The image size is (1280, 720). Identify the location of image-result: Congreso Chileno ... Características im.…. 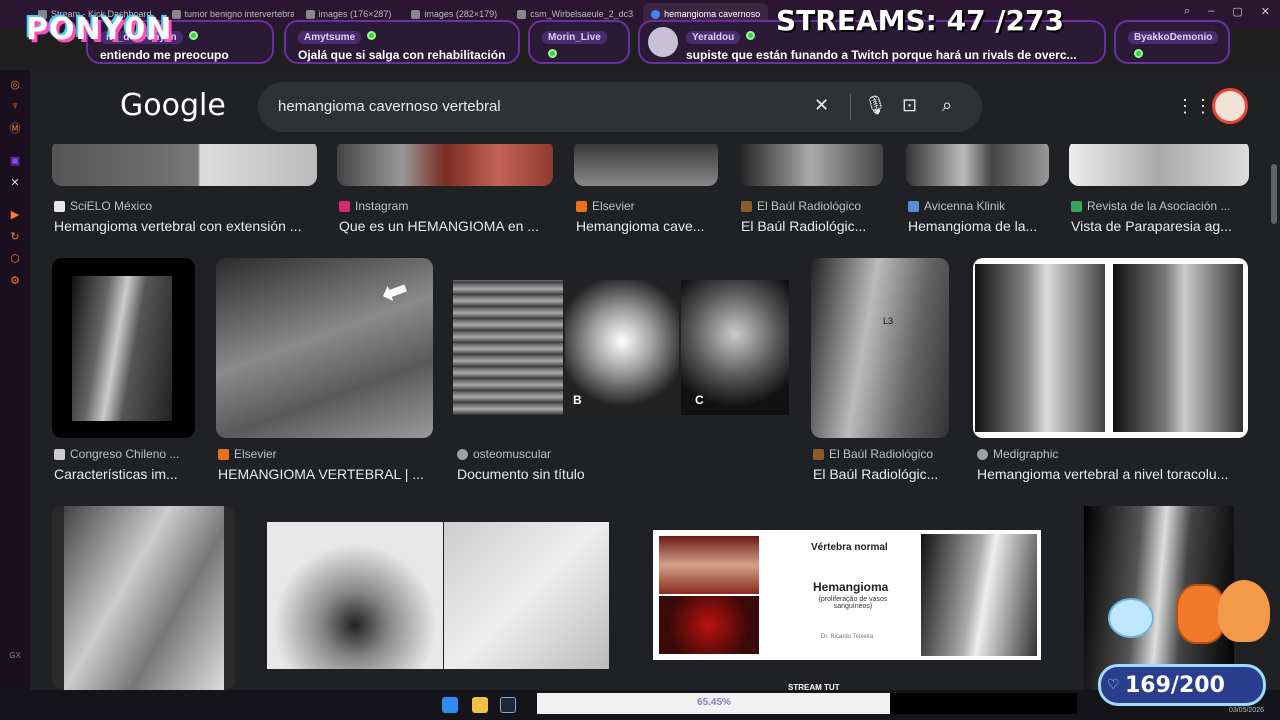
(123, 373).